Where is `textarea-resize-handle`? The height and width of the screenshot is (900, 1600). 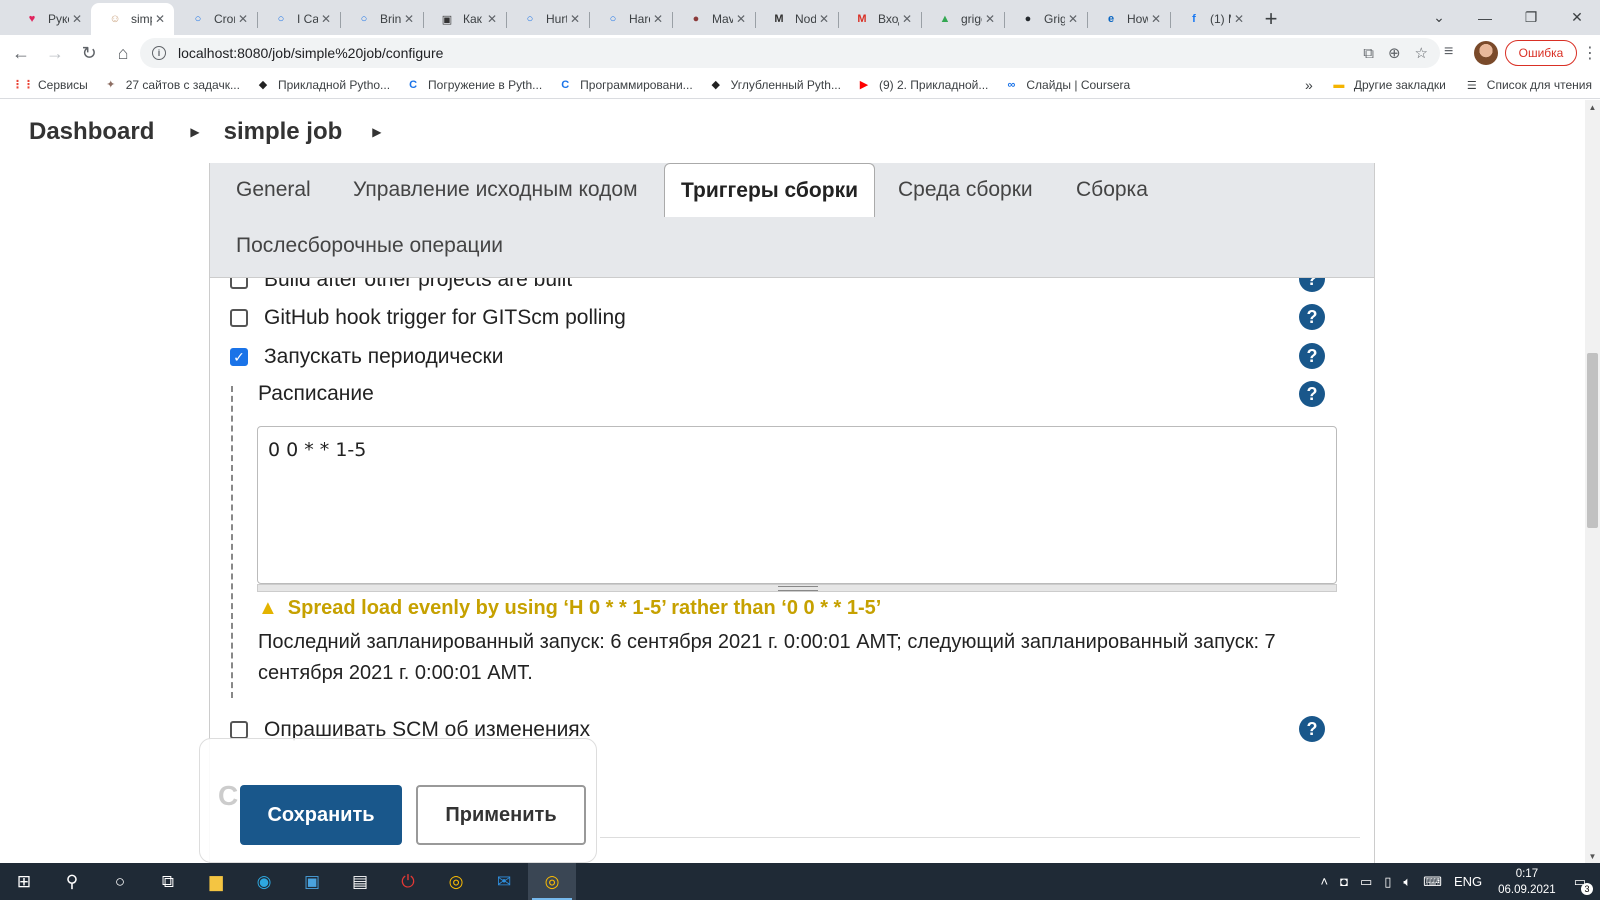 textarea-resize-handle is located at coordinates (797, 588).